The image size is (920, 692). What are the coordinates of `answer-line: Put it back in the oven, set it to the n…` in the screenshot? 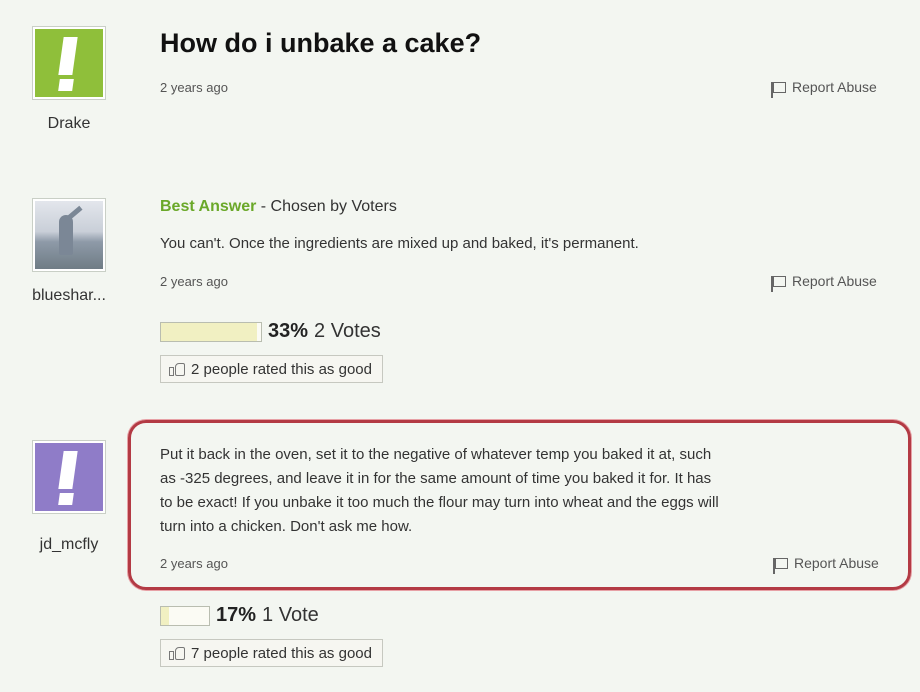 It's located at (436, 454).